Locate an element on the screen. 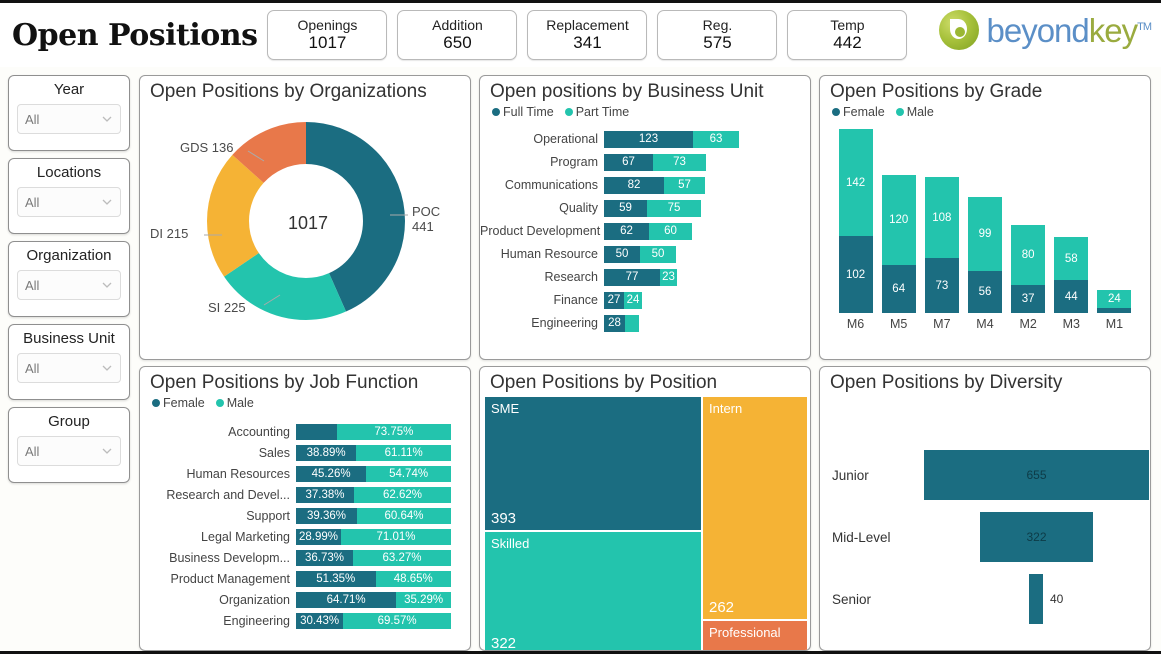 The image size is (1161, 654). bar-segment-female: 38.89% is located at coordinates (326, 452).